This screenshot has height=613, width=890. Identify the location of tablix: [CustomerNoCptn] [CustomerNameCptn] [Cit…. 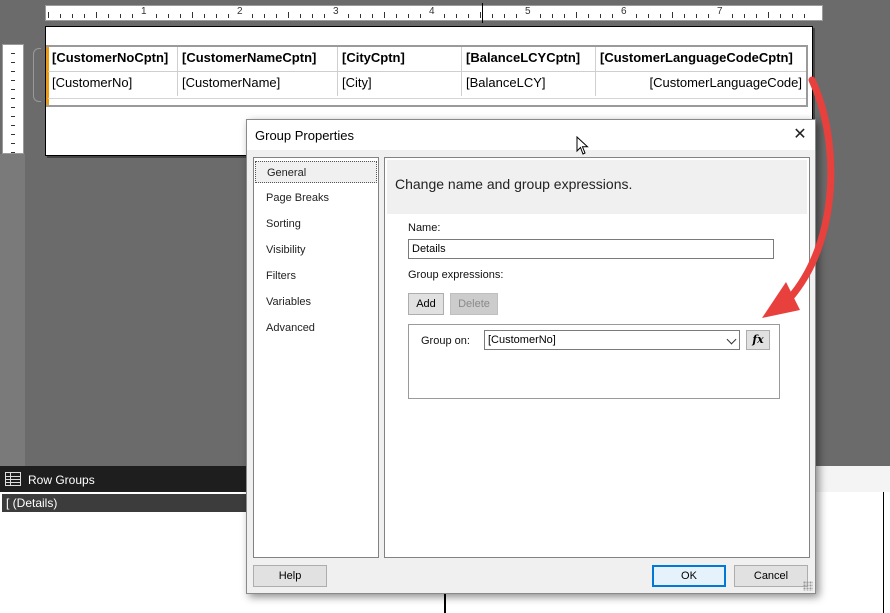
(427, 76).